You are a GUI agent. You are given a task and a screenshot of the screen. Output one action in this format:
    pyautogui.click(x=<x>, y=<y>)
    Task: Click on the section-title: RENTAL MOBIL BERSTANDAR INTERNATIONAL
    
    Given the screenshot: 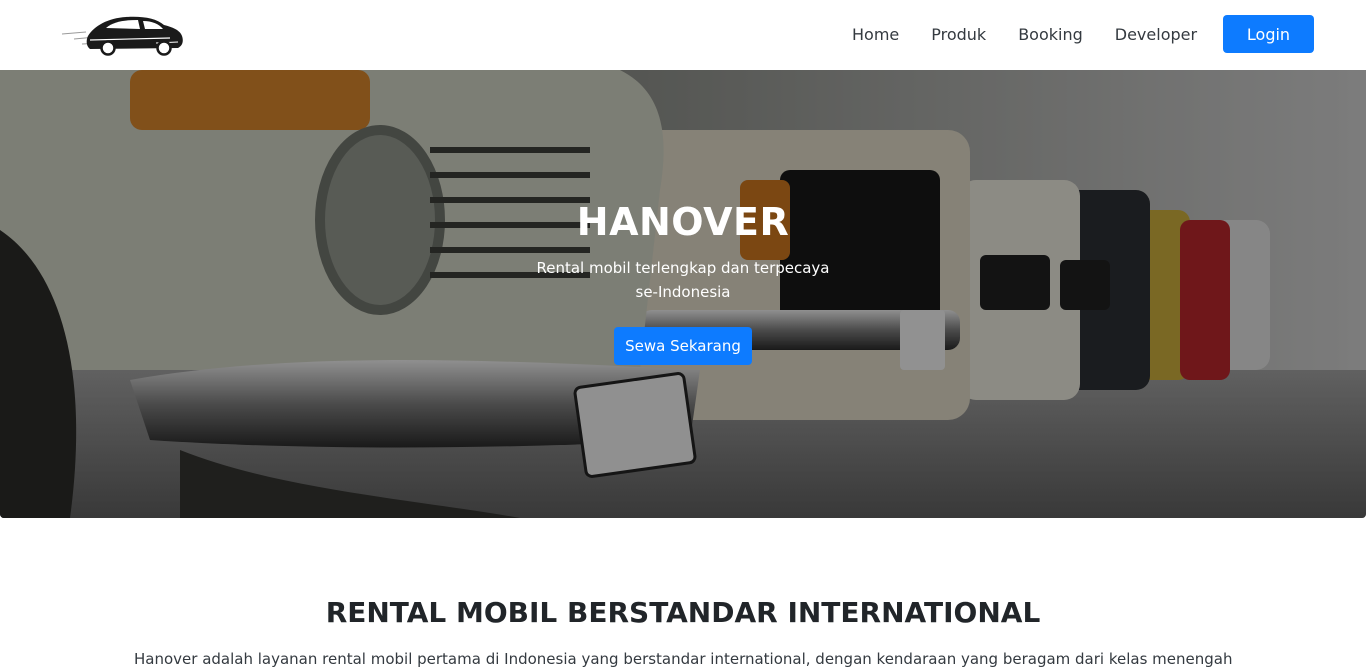 What is the action you would take?
    pyautogui.click(x=683, y=612)
    